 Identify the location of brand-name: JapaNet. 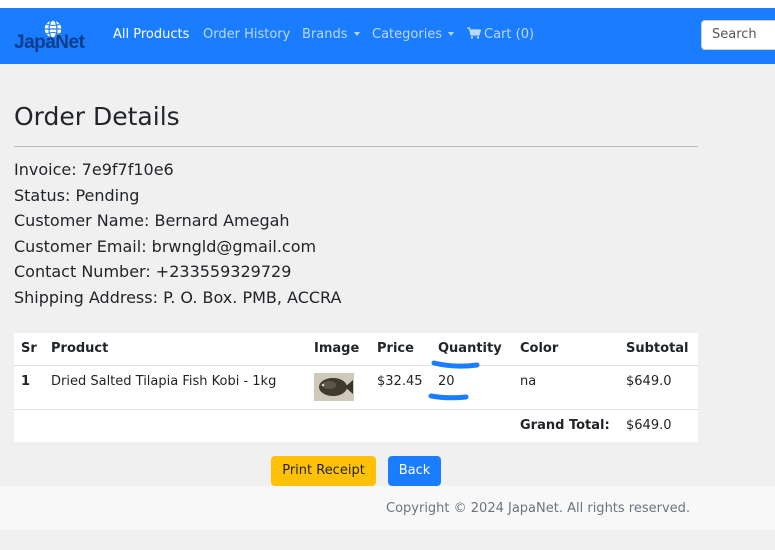
(49, 42).